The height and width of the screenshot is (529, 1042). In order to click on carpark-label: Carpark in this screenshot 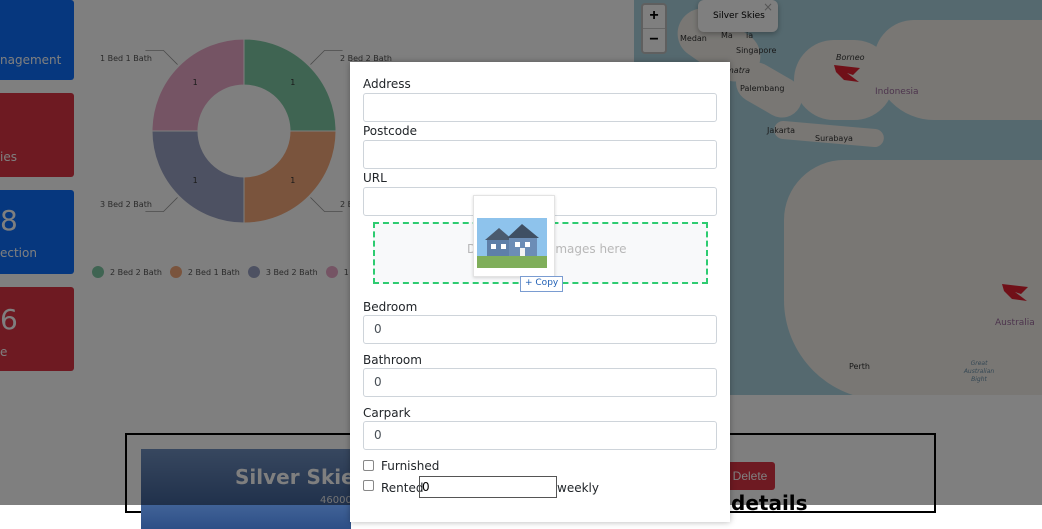, I will do `click(387, 413)`.